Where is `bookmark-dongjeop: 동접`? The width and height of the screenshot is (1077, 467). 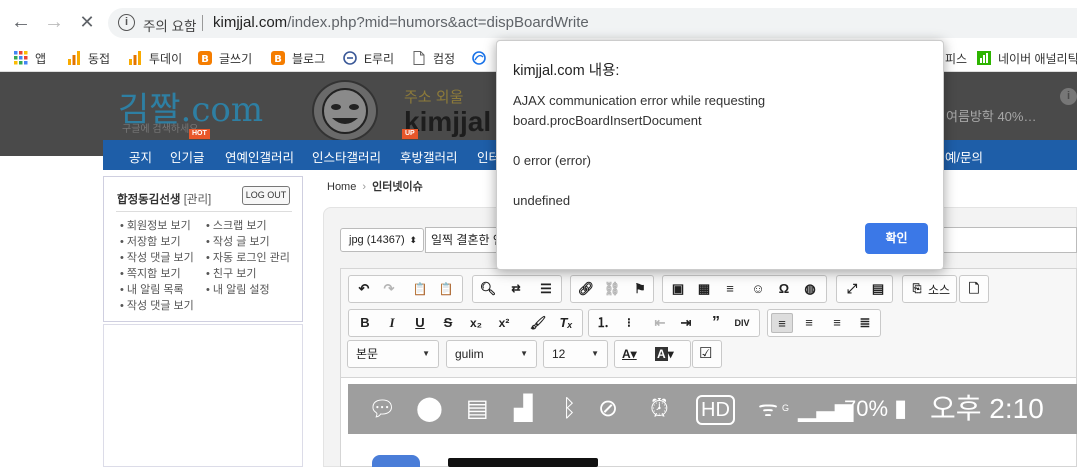
bookmark-dongjeop: 동접 is located at coordinates (88, 58).